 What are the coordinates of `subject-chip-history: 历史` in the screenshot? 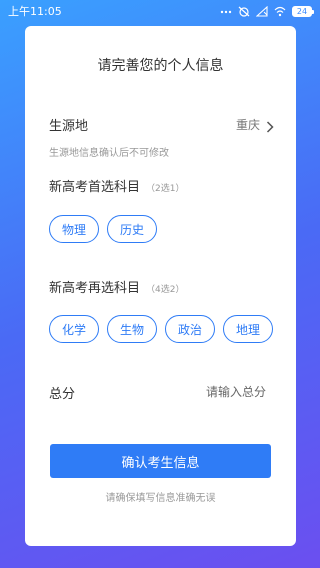 It's located at (132, 229).